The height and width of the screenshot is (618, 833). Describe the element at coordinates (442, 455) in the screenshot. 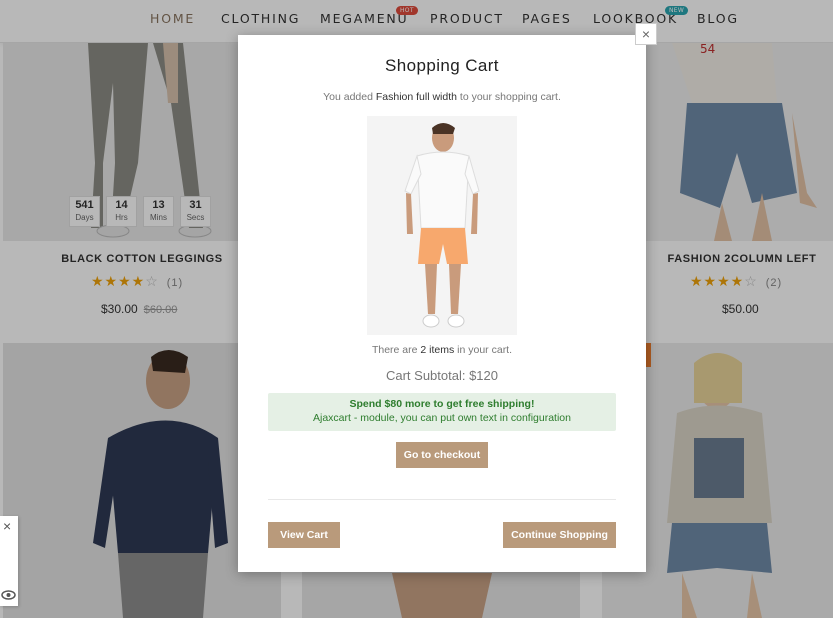

I see `go-to-checkout-button: Go to checkout` at that location.